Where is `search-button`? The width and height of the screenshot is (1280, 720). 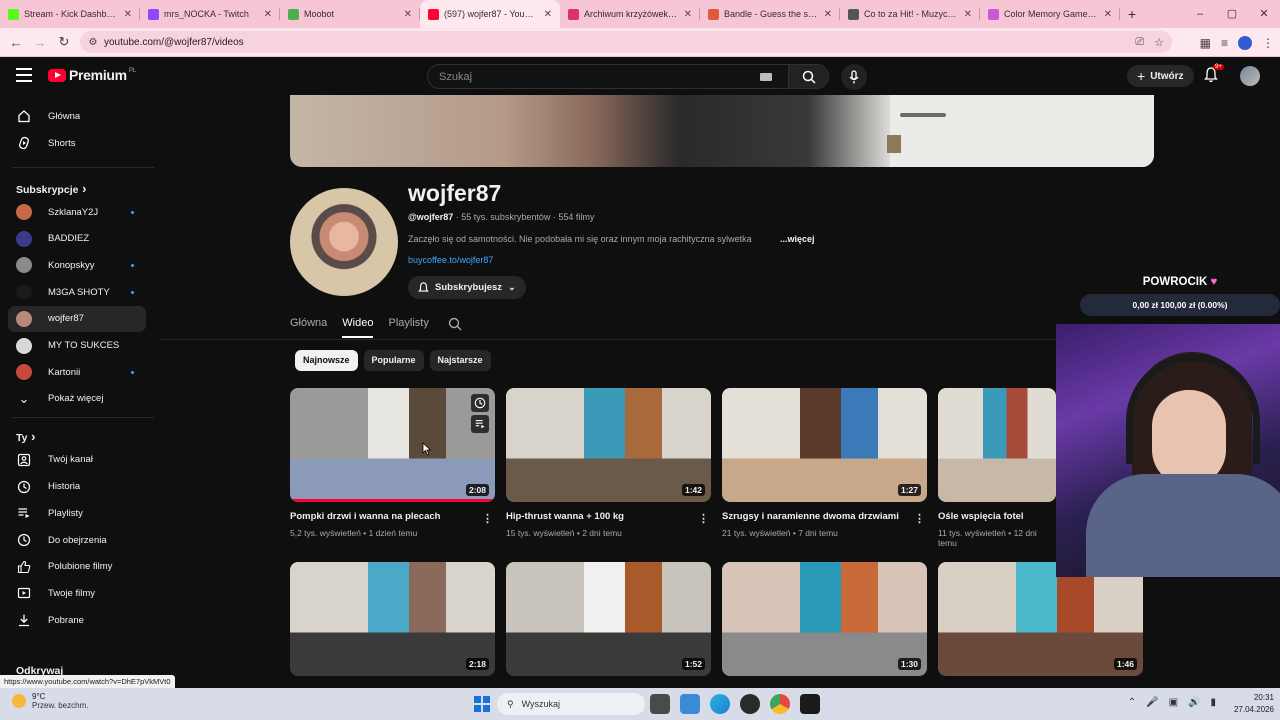 search-button is located at coordinates (808, 76).